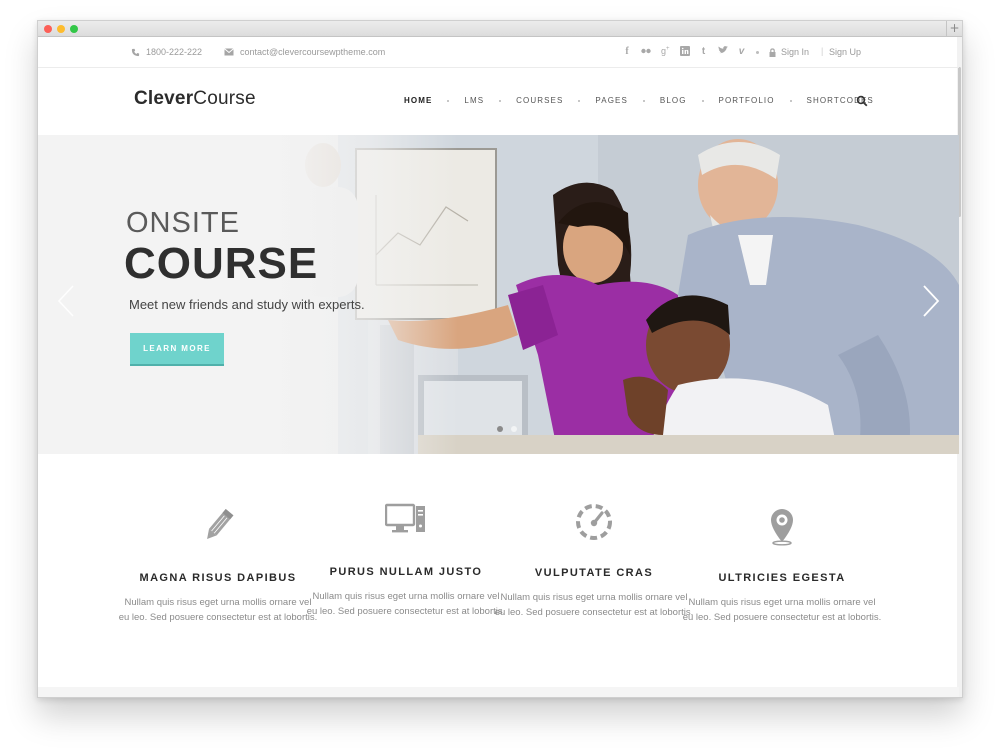 The width and height of the screenshot is (1000, 751). Describe the element at coordinates (218, 578) in the screenshot. I see `feature-title: MAGNA RISUS DAPIBUS` at that location.